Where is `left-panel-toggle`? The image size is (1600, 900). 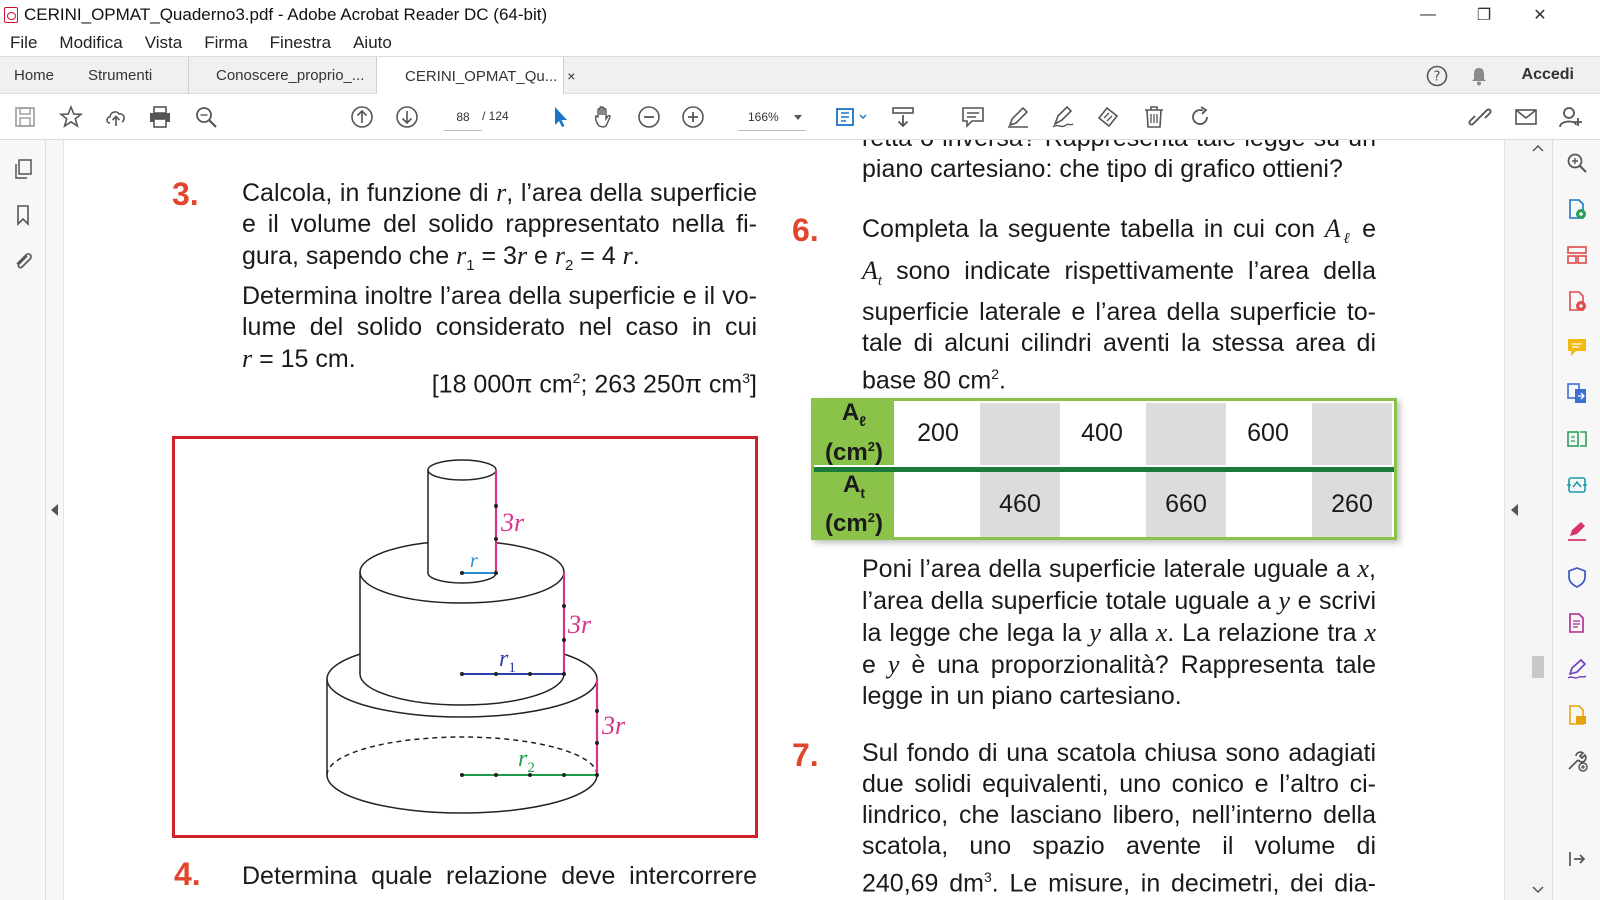
left-panel-toggle is located at coordinates (55, 520).